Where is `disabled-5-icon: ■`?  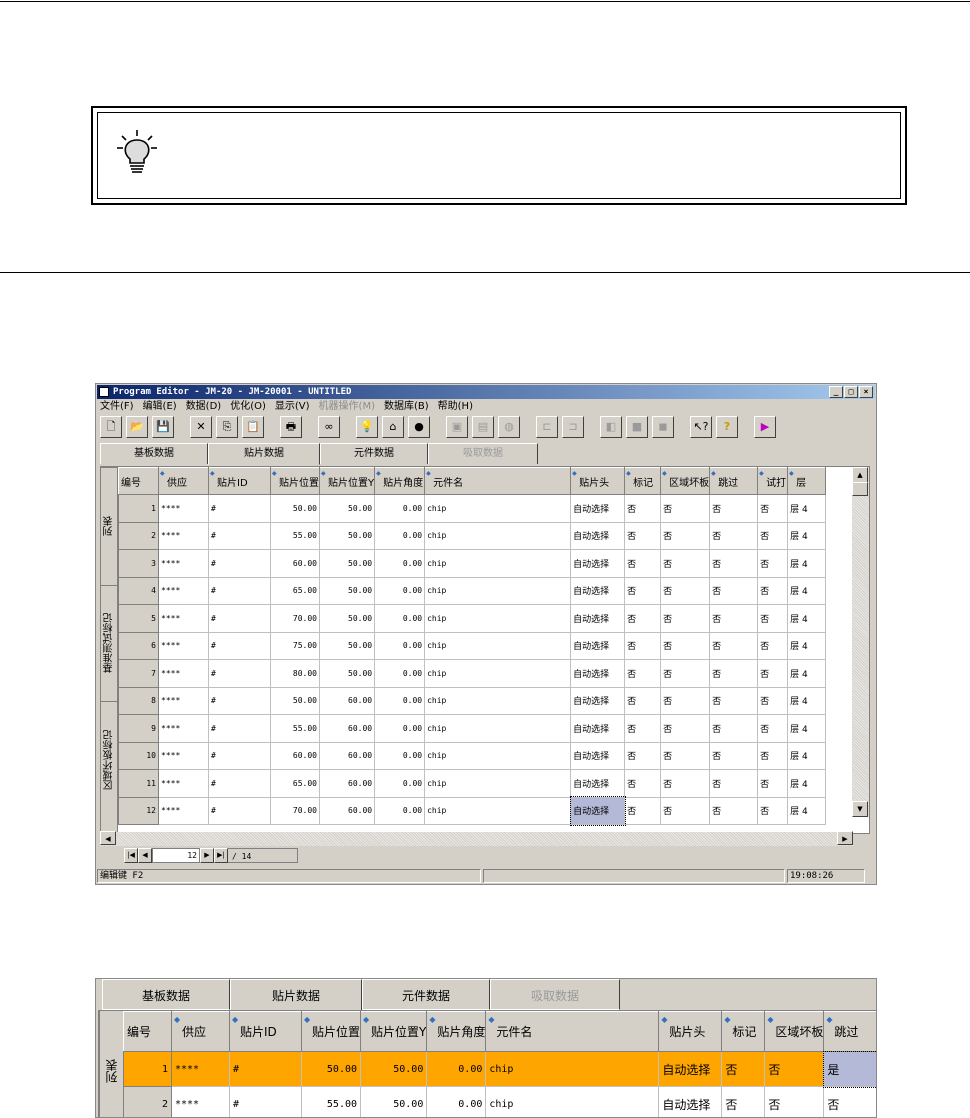
disabled-5-icon: ■ is located at coordinates (637, 427).